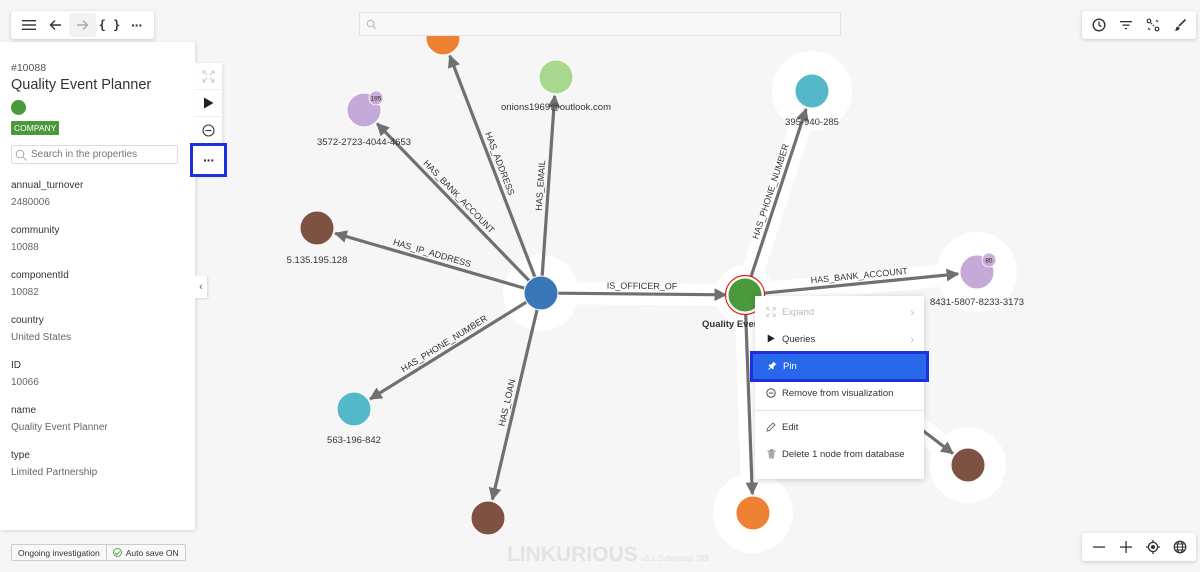 The height and width of the screenshot is (572, 1200). What do you see at coordinates (839, 454) in the screenshot?
I see `menu-item-delete: Delete 1 node from database` at bounding box center [839, 454].